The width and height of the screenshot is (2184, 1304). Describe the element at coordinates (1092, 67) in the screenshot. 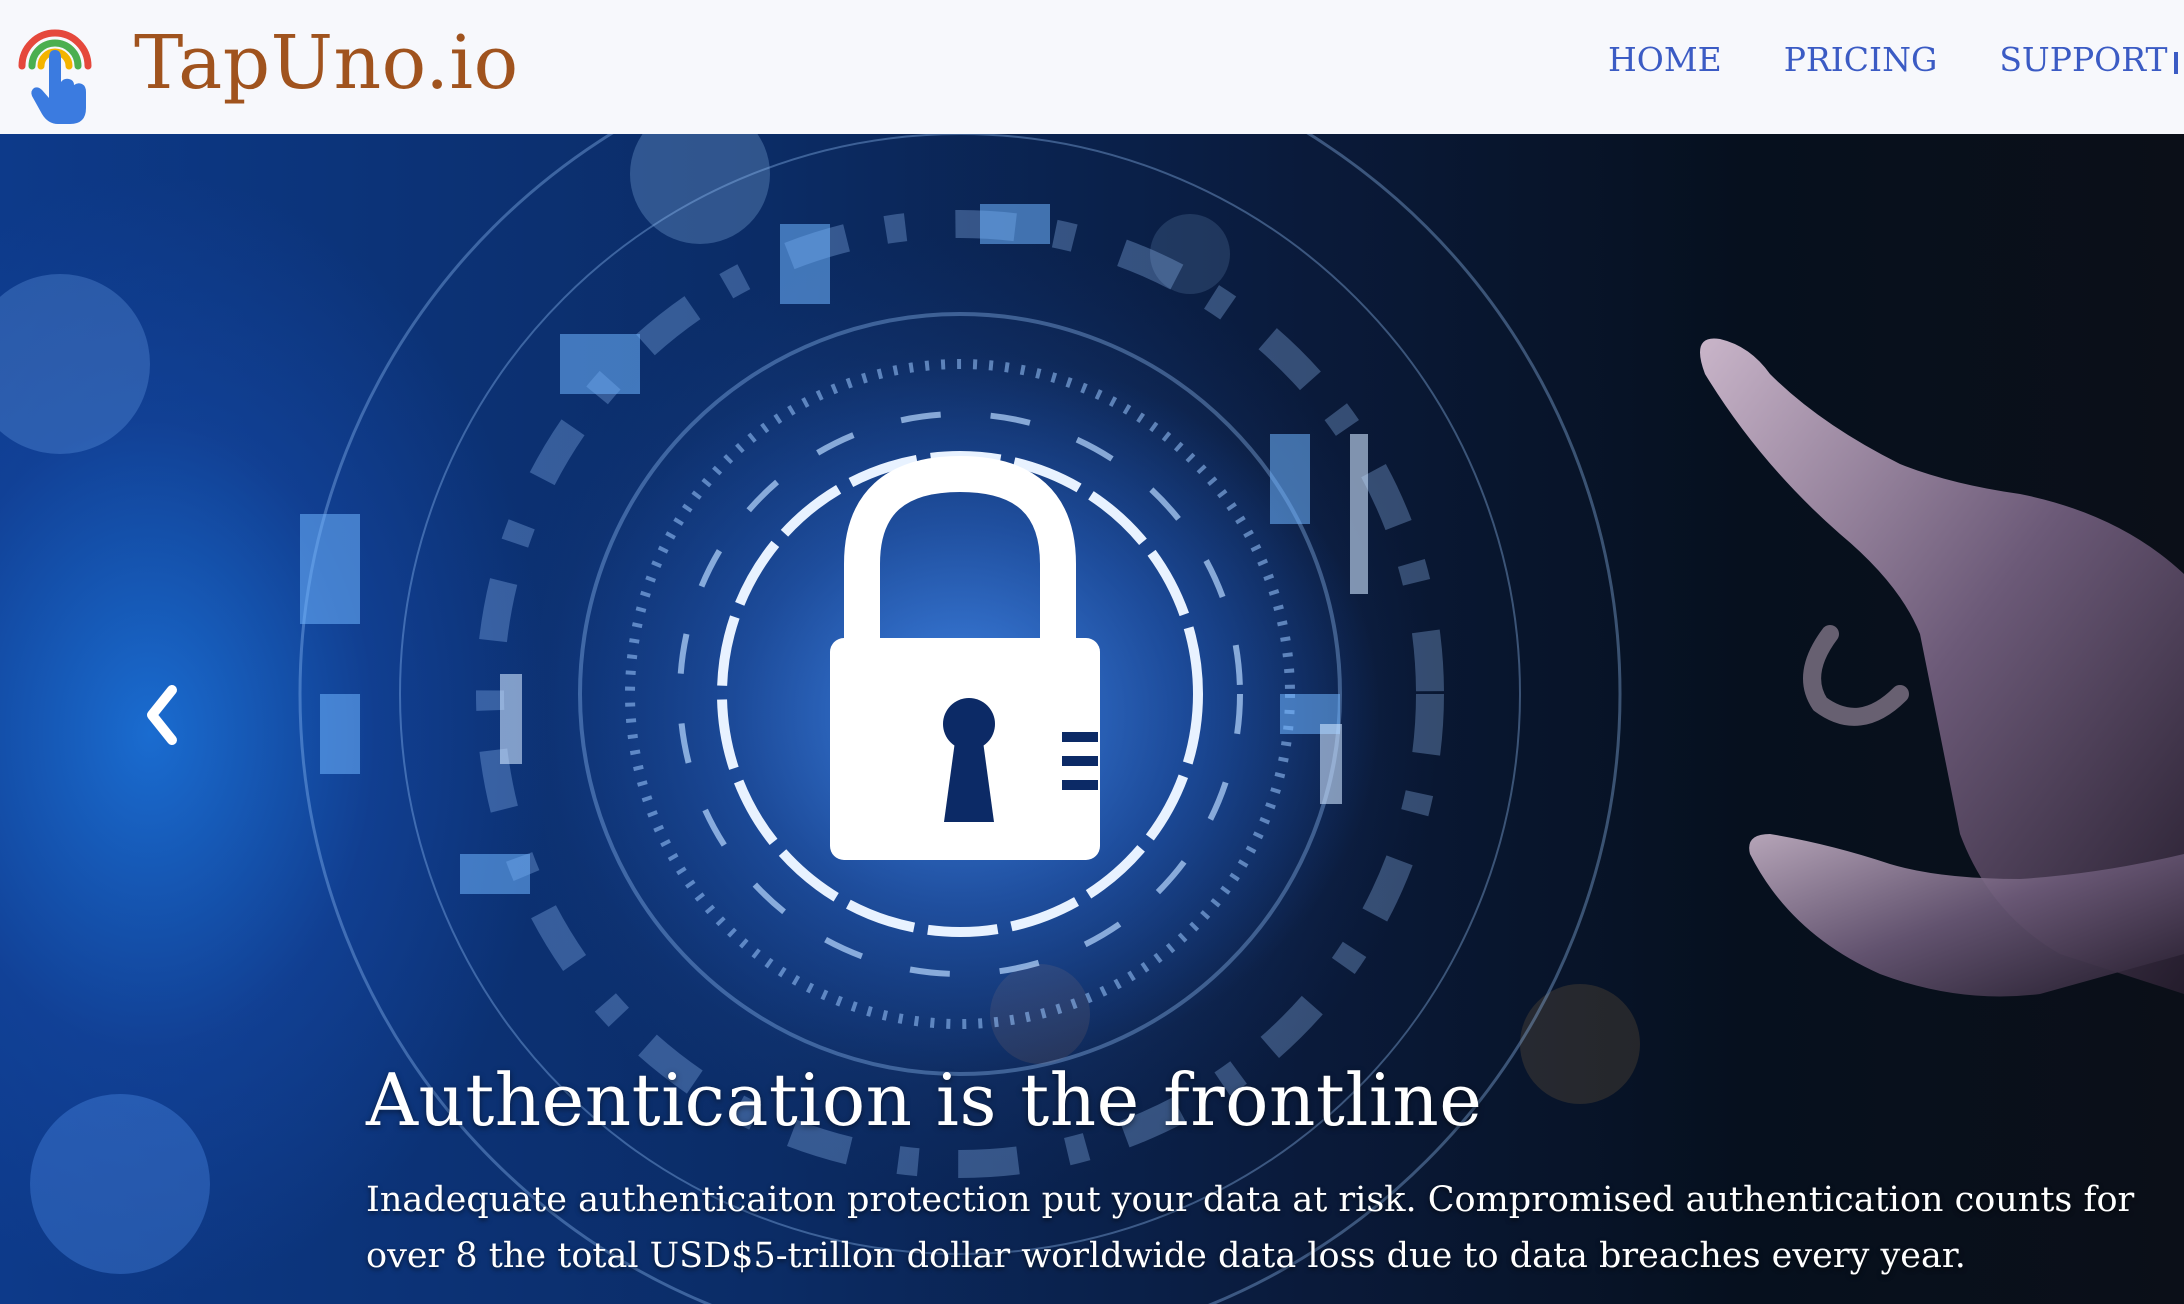

I see `top-navbar: TapUno.io HOME PRICING SUPPORT` at that location.